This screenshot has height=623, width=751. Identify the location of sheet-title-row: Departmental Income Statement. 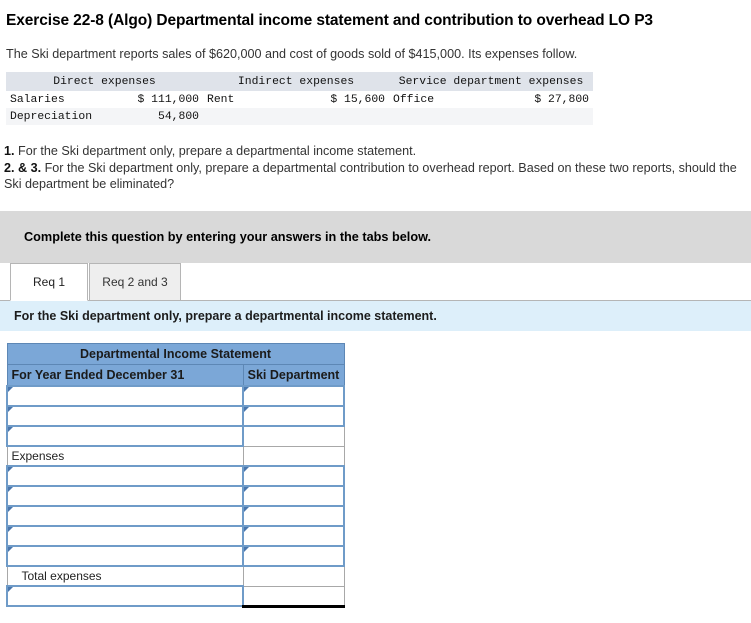
(175, 353).